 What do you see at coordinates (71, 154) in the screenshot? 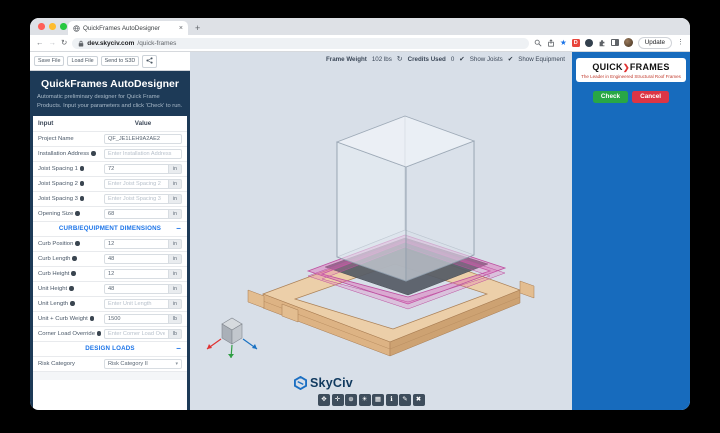
I see `row-label: Installation Address` at bounding box center [71, 154].